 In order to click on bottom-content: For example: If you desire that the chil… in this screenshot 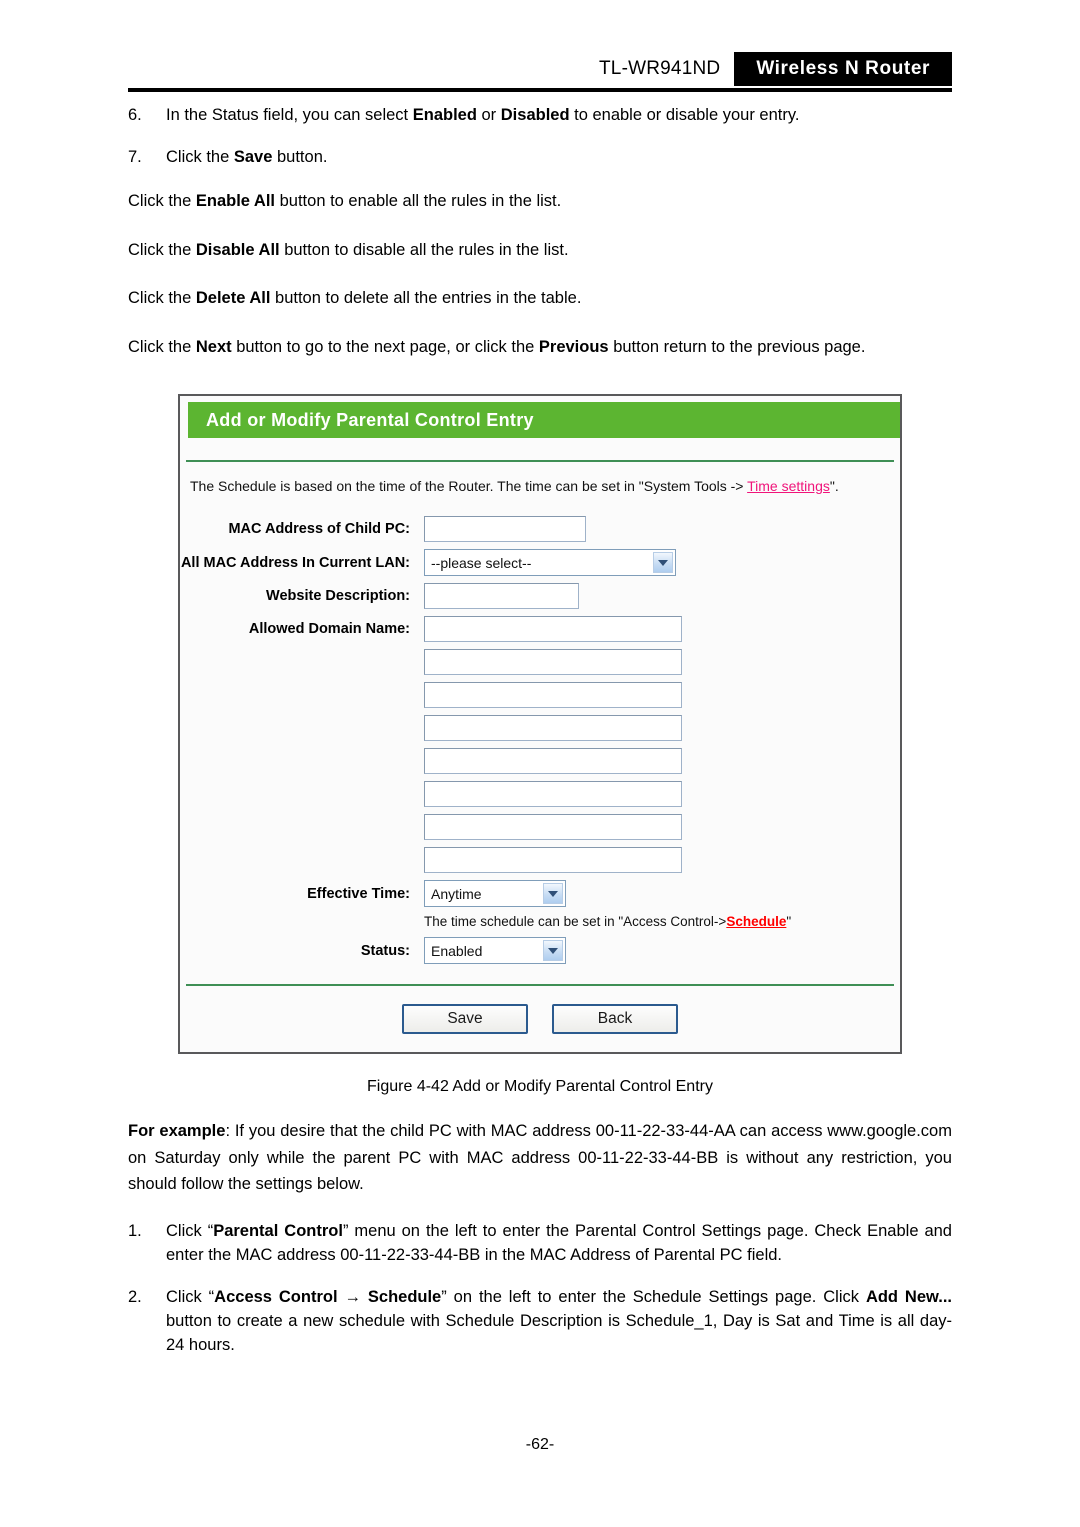, I will do `click(540, 1247)`.